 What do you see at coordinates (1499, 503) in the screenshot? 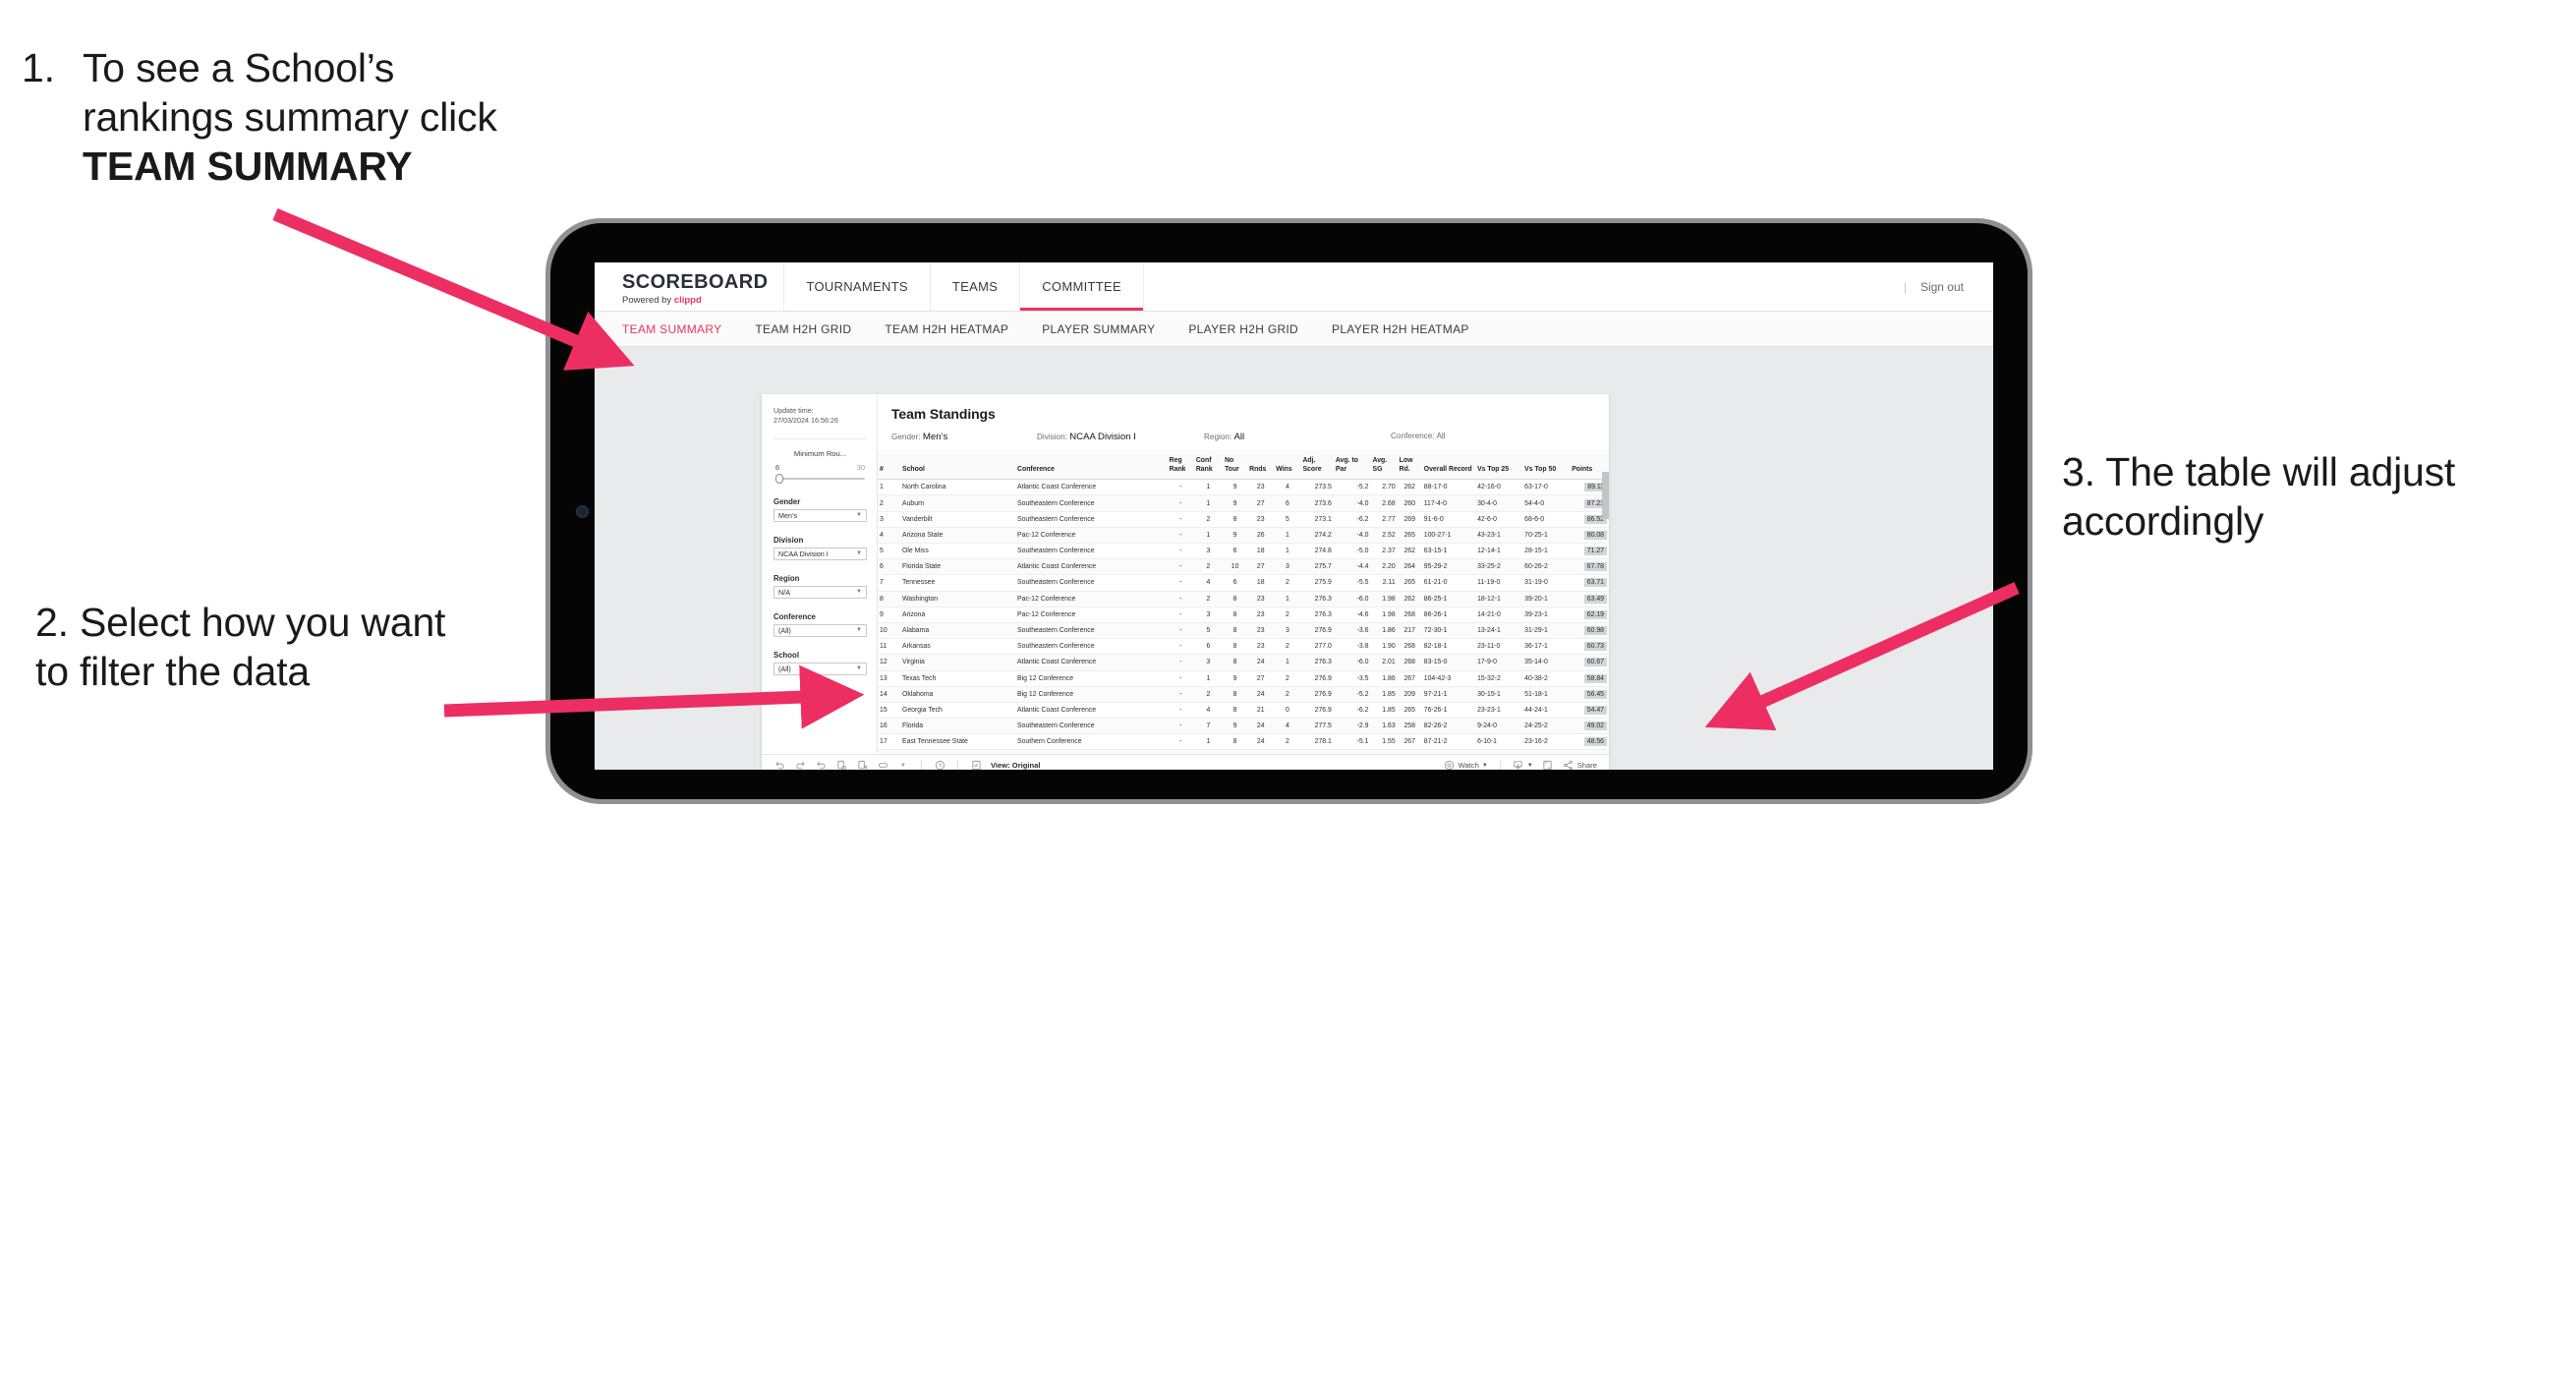
I see `table-cell: 30-4-0` at bounding box center [1499, 503].